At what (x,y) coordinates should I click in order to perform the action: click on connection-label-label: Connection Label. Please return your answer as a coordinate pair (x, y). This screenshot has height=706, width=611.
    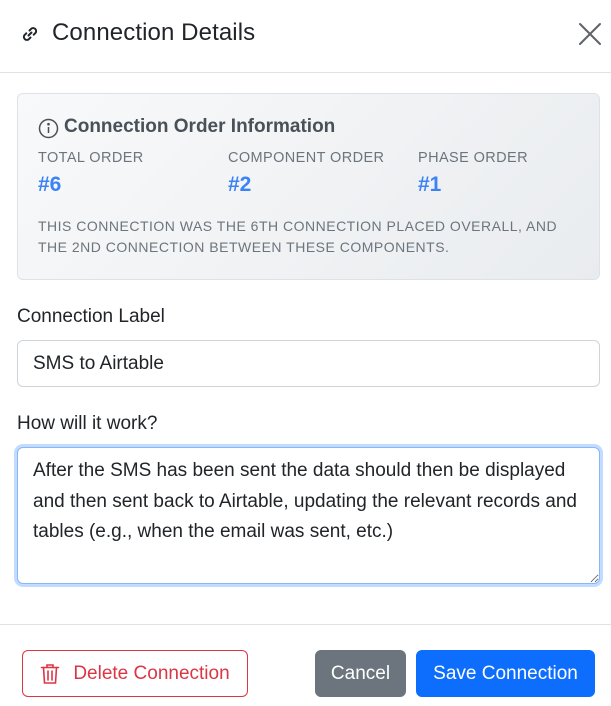
    Looking at the image, I should click on (91, 316).